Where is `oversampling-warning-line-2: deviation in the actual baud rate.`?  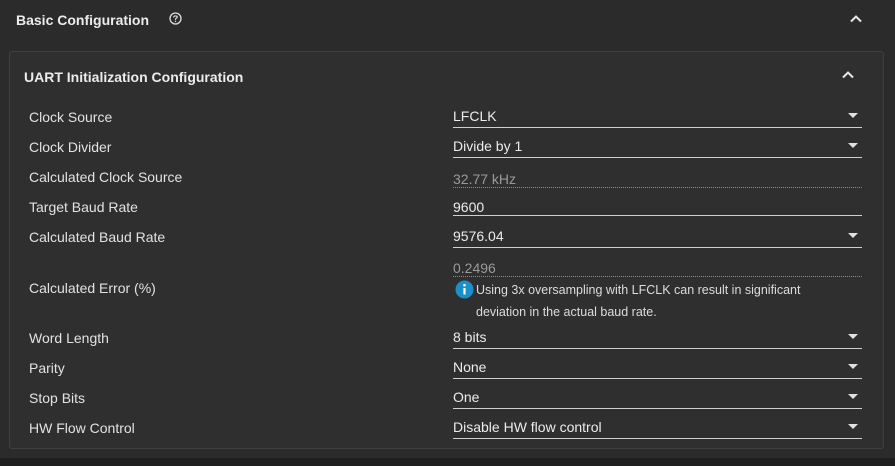
oversampling-warning-line-2: deviation in the actual baud rate. is located at coordinates (566, 312).